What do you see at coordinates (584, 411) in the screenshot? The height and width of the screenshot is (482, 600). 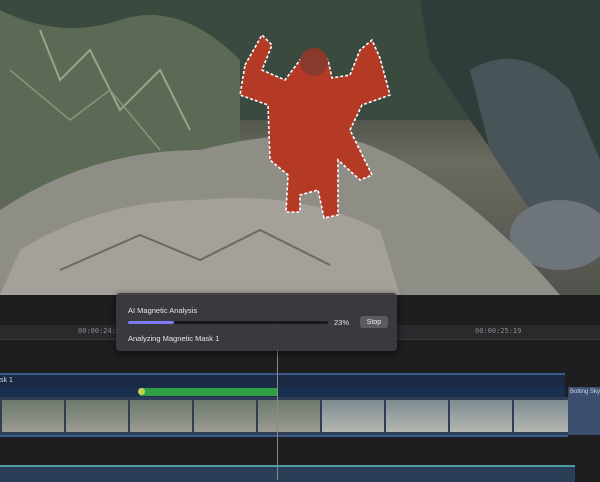 I see `next-clip: Bolting Sky` at bounding box center [584, 411].